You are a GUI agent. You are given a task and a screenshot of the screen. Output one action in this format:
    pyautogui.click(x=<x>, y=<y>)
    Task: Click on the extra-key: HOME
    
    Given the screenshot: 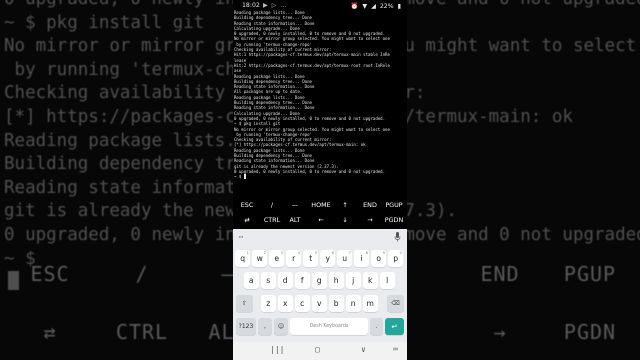 What is the action you would take?
    pyautogui.click(x=320, y=205)
    